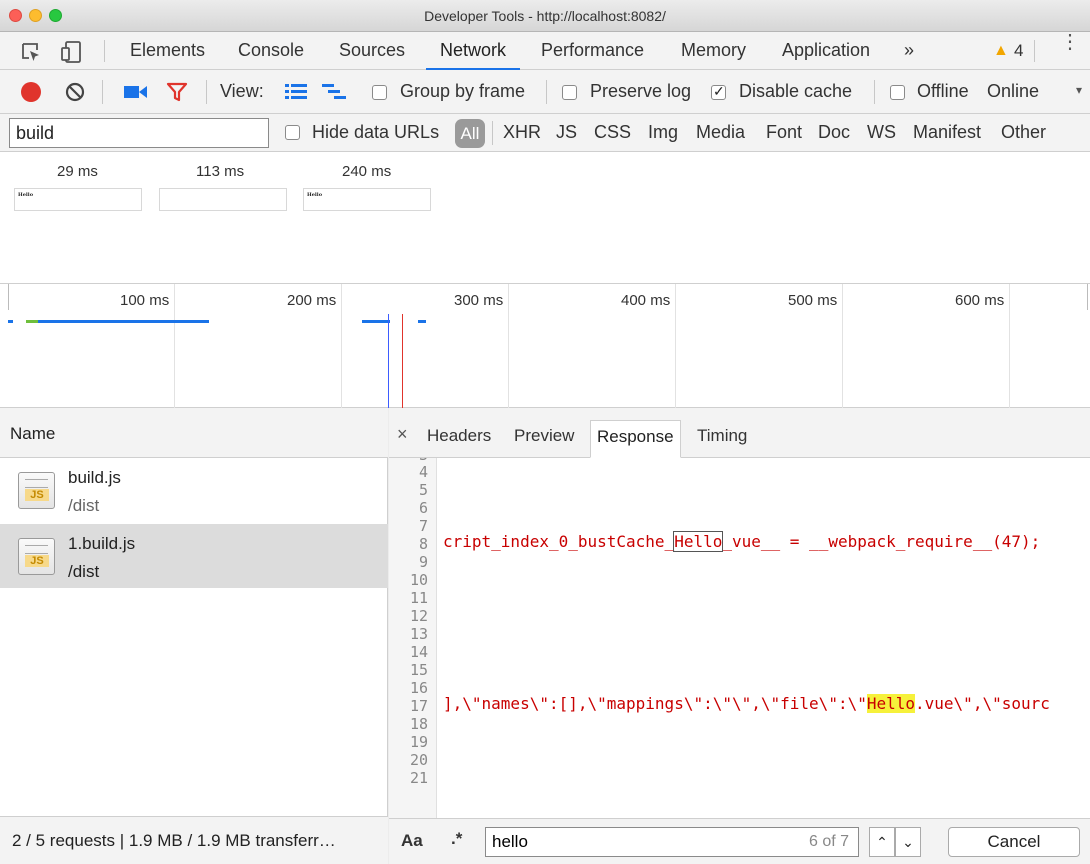 This screenshot has width=1090, height=864. Describe the element at coordinates (947, 132) in the screenshot. I see `filter-type-manifest: Manifest` at that location.